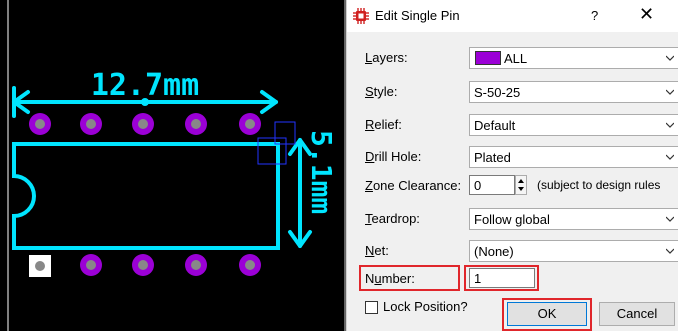 This screenshot has height=331, width=678. What do you see at coordinates (521, 185) in the screenshot?
I see `zone-clearance-spinner` at bounding box center [521, 185].